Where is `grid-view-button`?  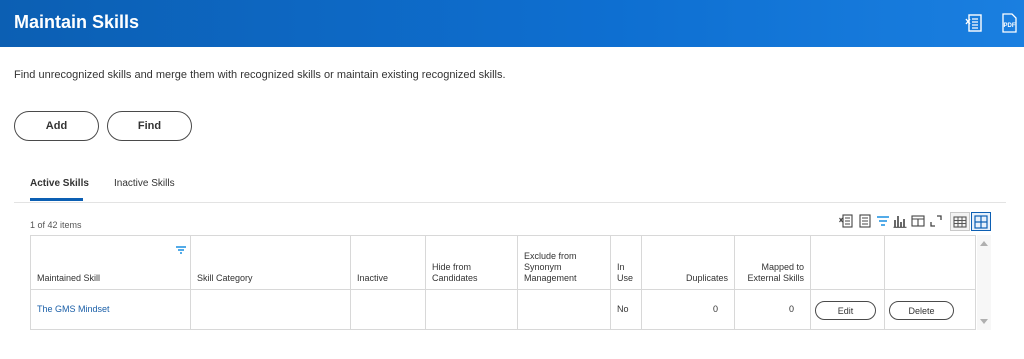 grid-view-button is located at coordinates (981, 221).